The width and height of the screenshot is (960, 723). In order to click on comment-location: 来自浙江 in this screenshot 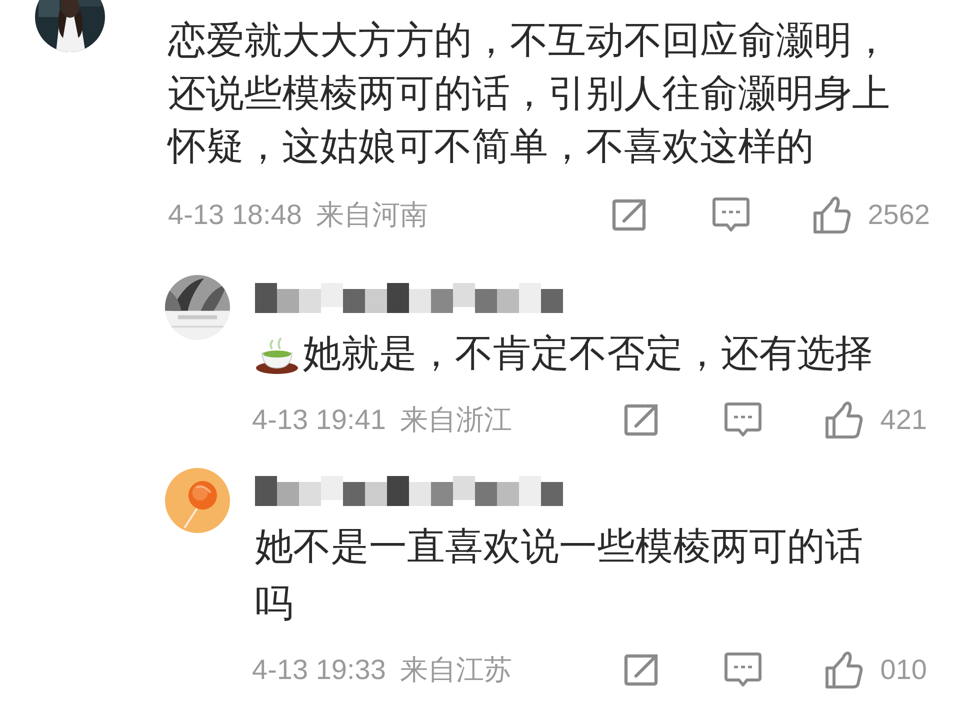, I will do `click(456, 420)`.